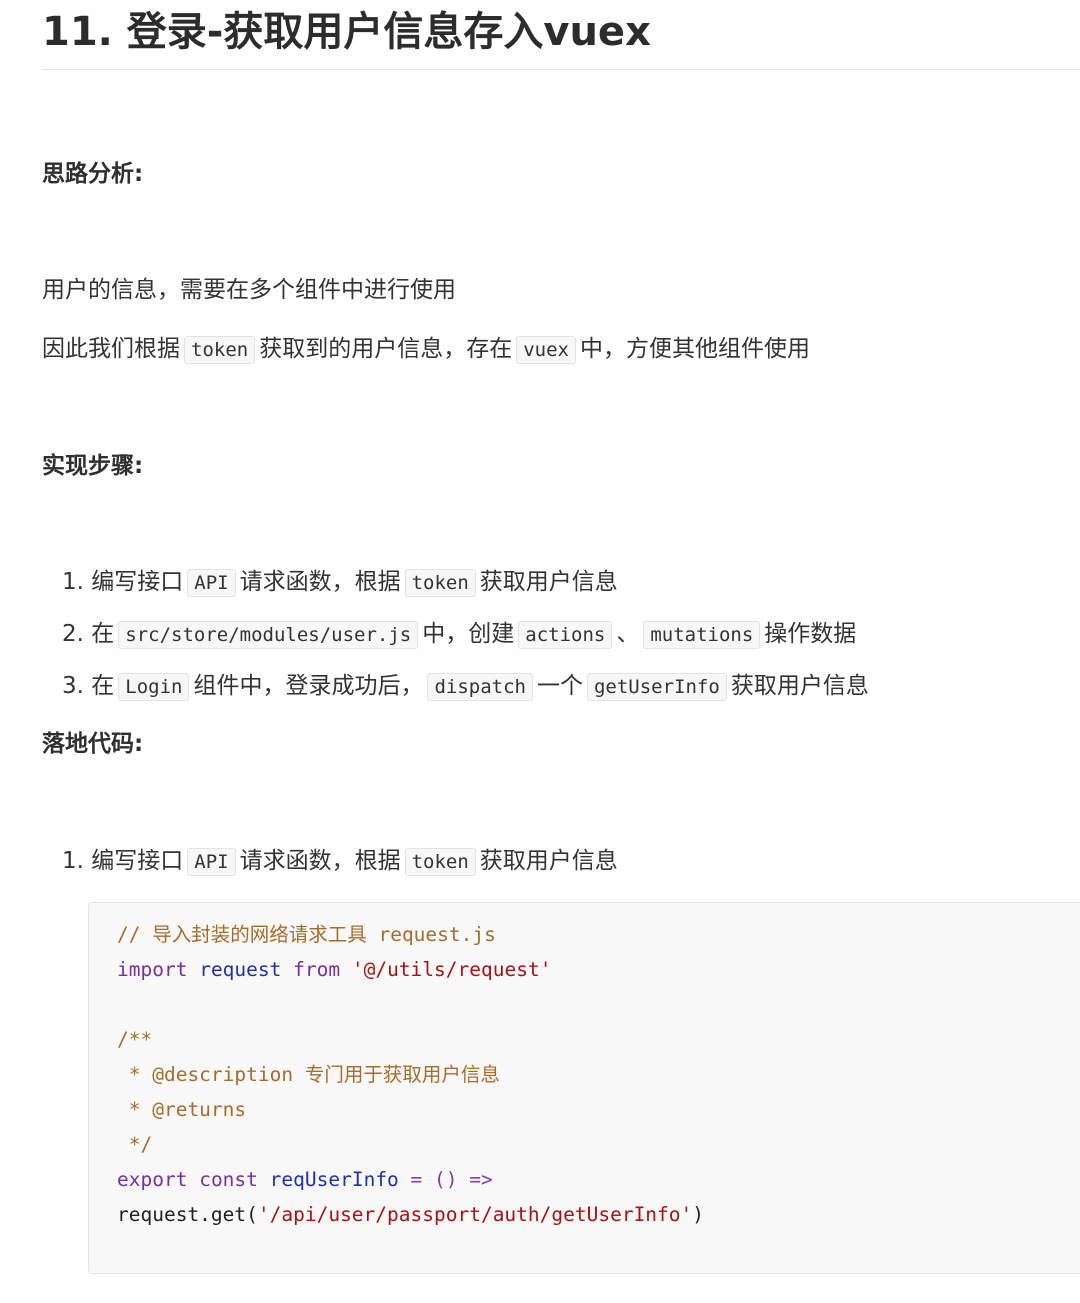  What do you see at coordinates (111, 349) in the screenshot?
I see `text: 因此我们根据` at bounding box center [111, 349].